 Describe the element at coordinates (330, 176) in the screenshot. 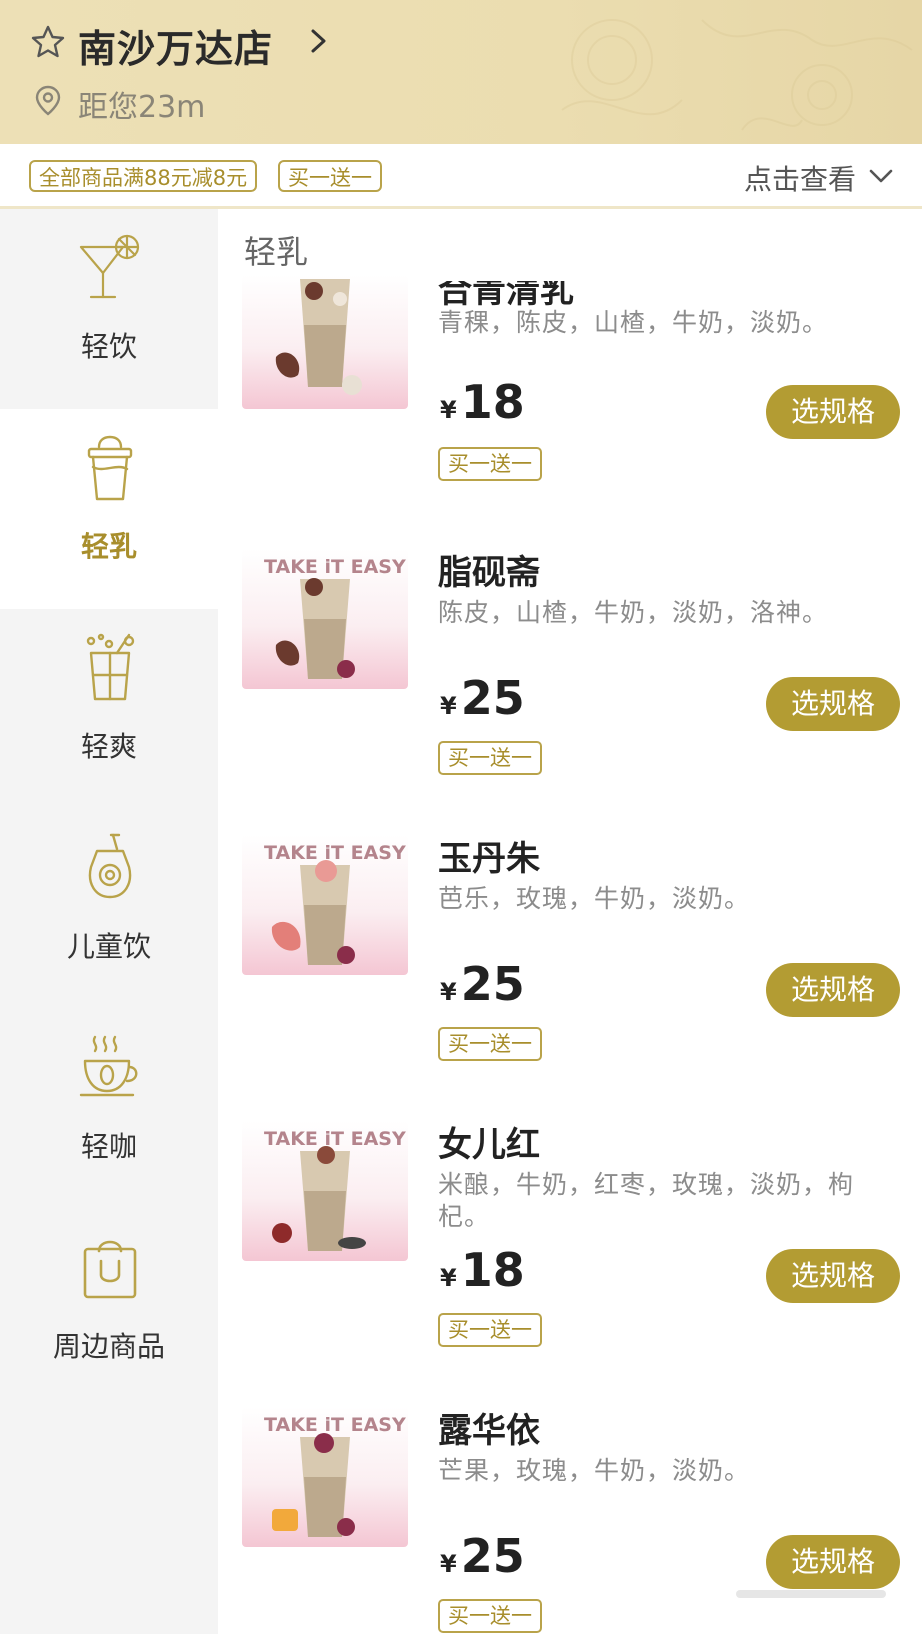

I see `promo-tag-bogo: 买一送一` at that location.